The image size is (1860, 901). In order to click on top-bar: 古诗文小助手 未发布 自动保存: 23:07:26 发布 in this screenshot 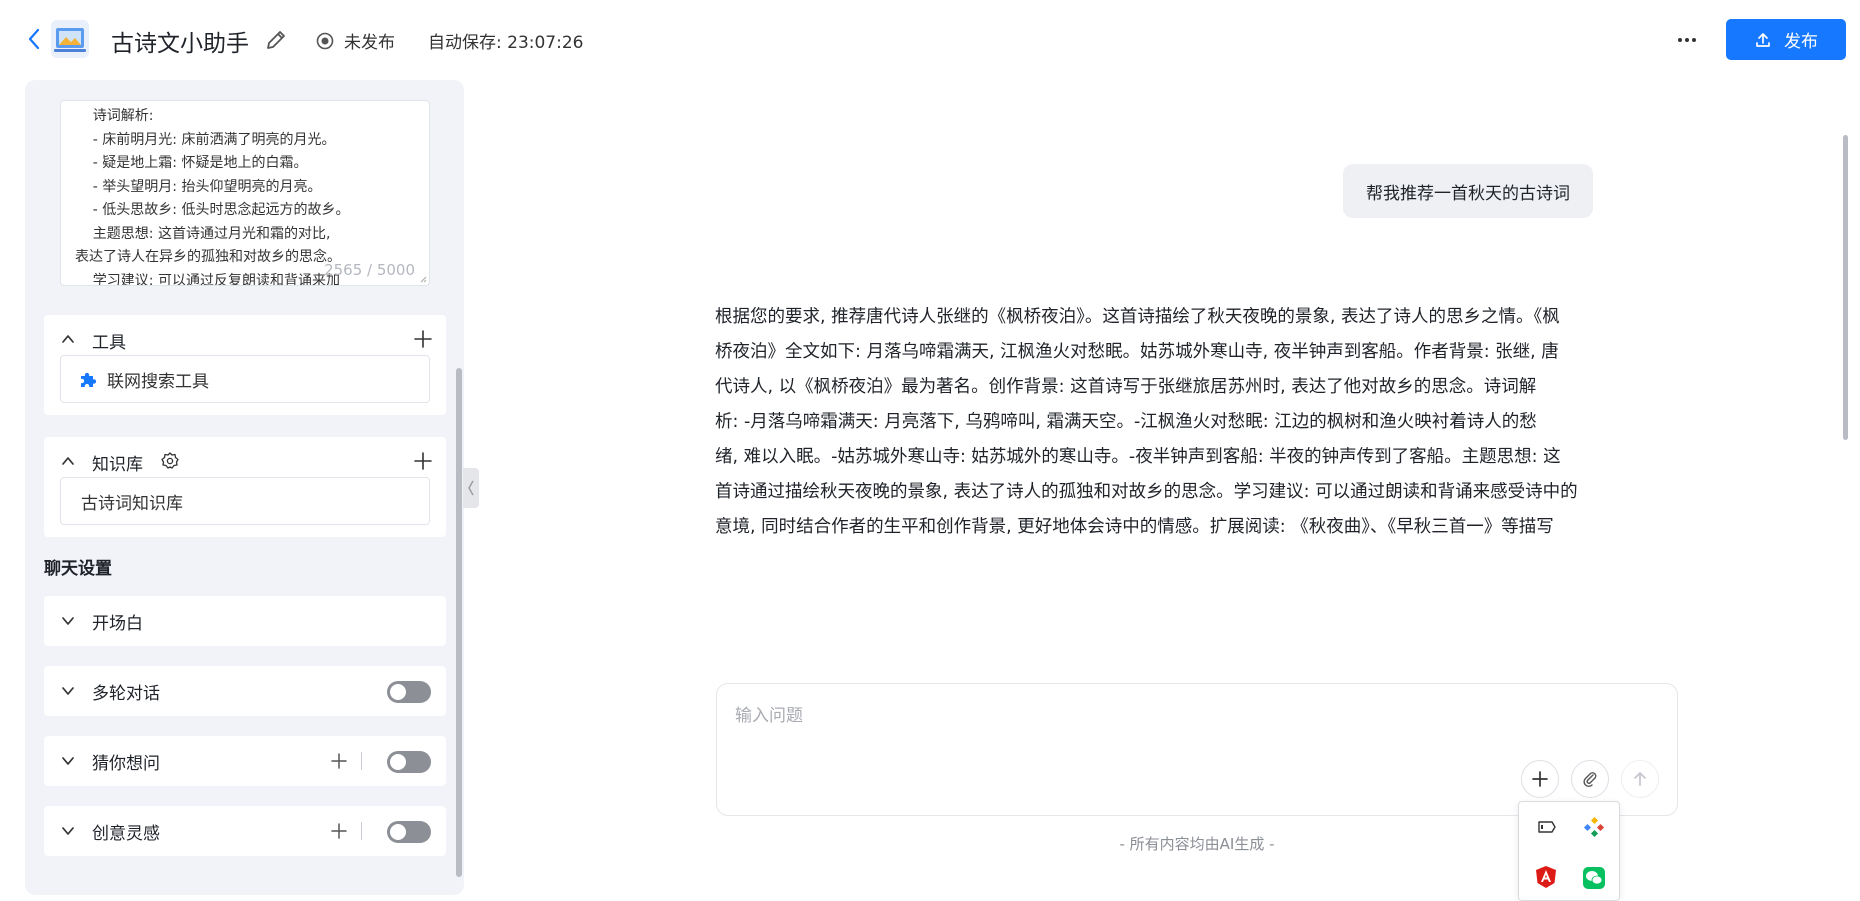, I will do `click(930, 39)`.